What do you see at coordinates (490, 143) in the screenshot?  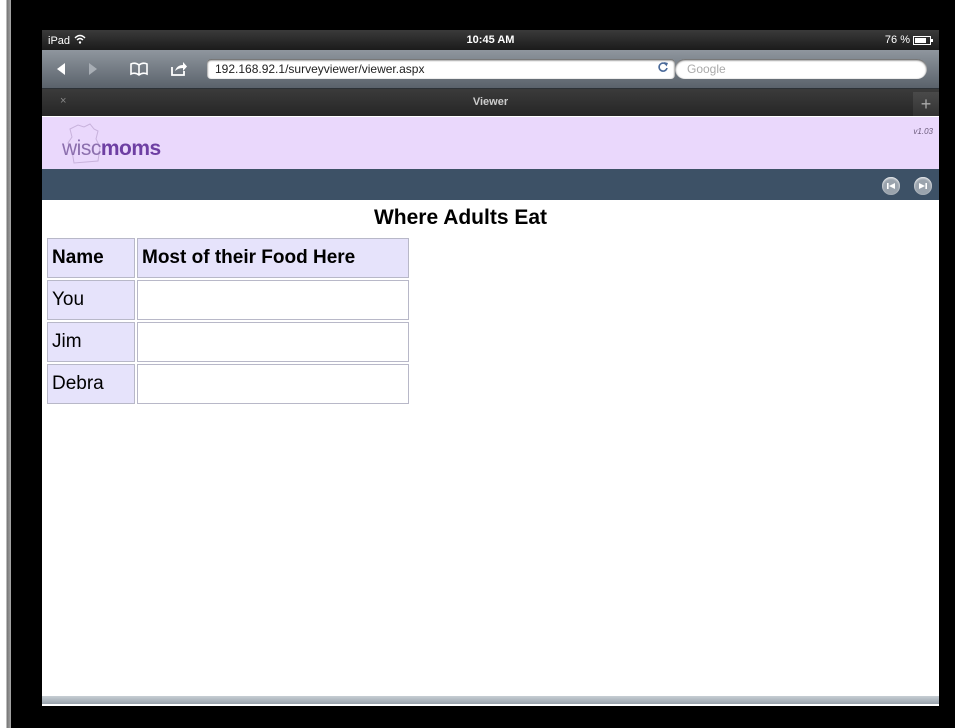 I see `site-header: wiscmoms v1.03` at bounding box center [490, 143].